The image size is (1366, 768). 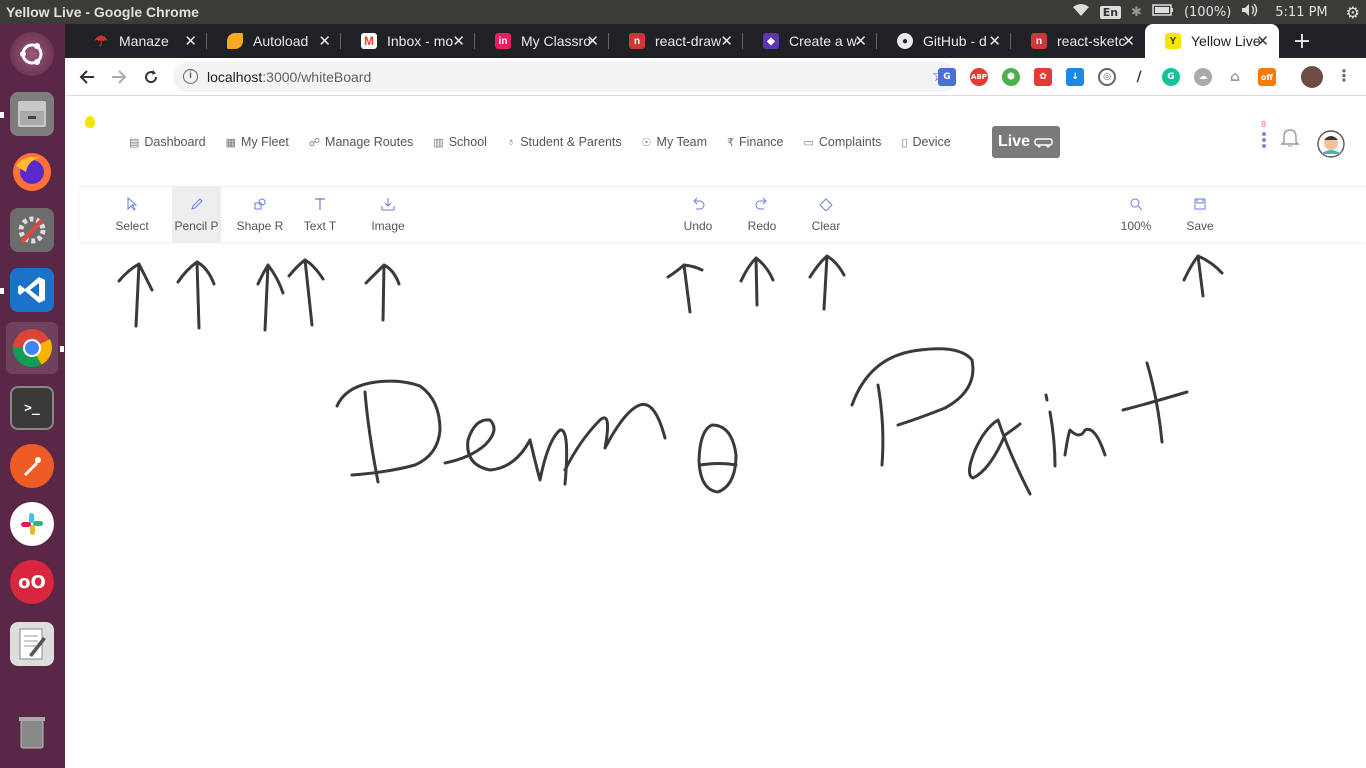 I want to click on cart-extension-icon: ⌂, so click(x=1235, y=77).